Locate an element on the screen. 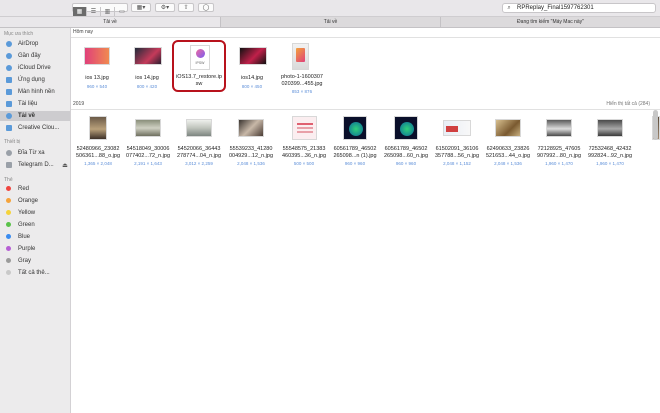 This screenshot has width=660, height=413. file-name: 60561789_46502 265098...n (1).jpg is located at coordinates (355, 153).